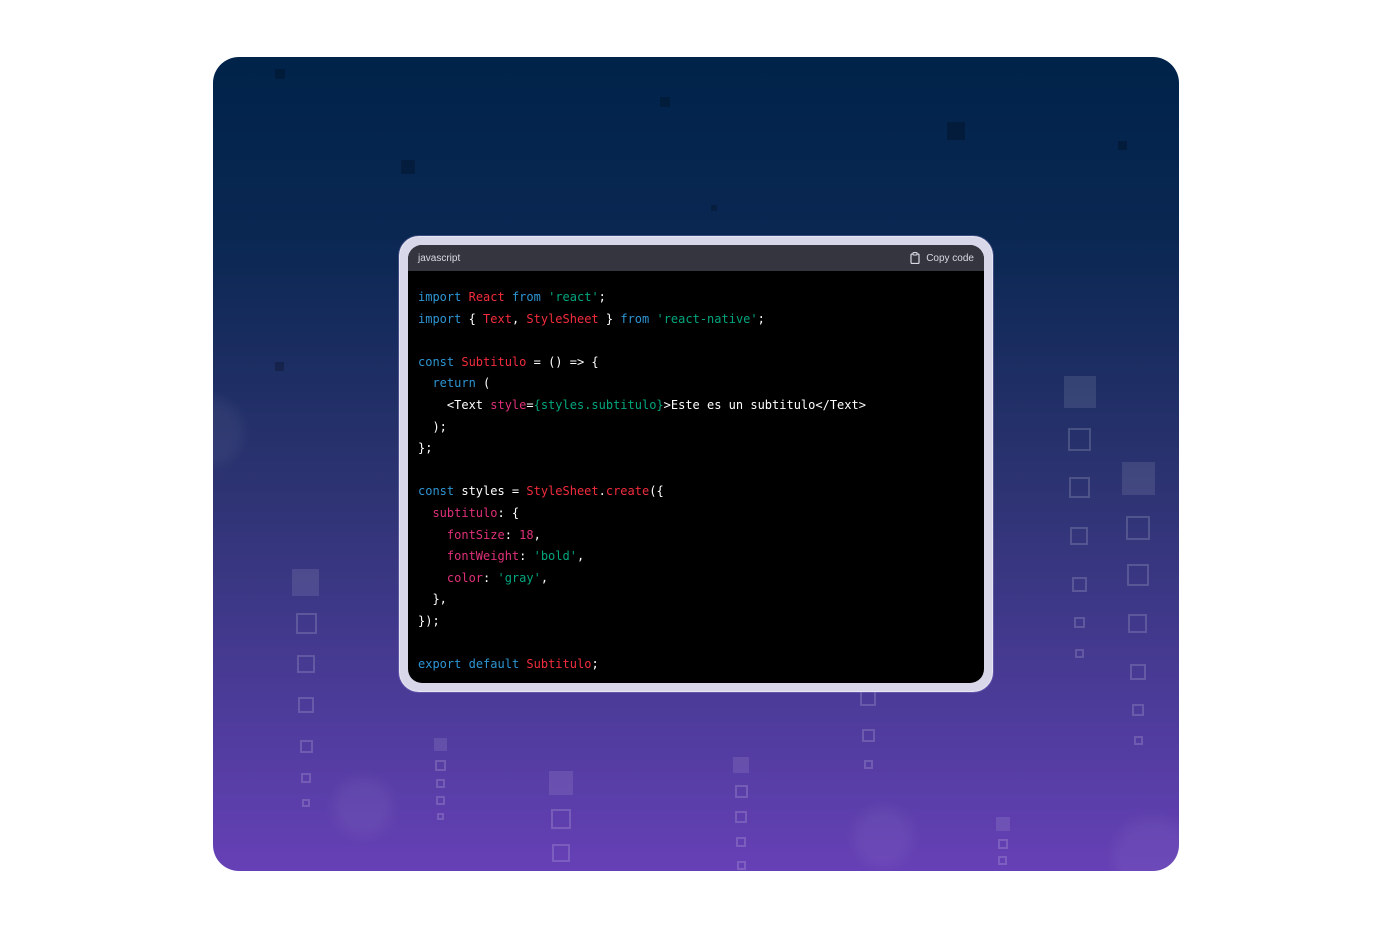 The image size is (1391, 927). Describe the element at coordinates (465, 577) in the screenshot. I see `code-token: color` at that location.